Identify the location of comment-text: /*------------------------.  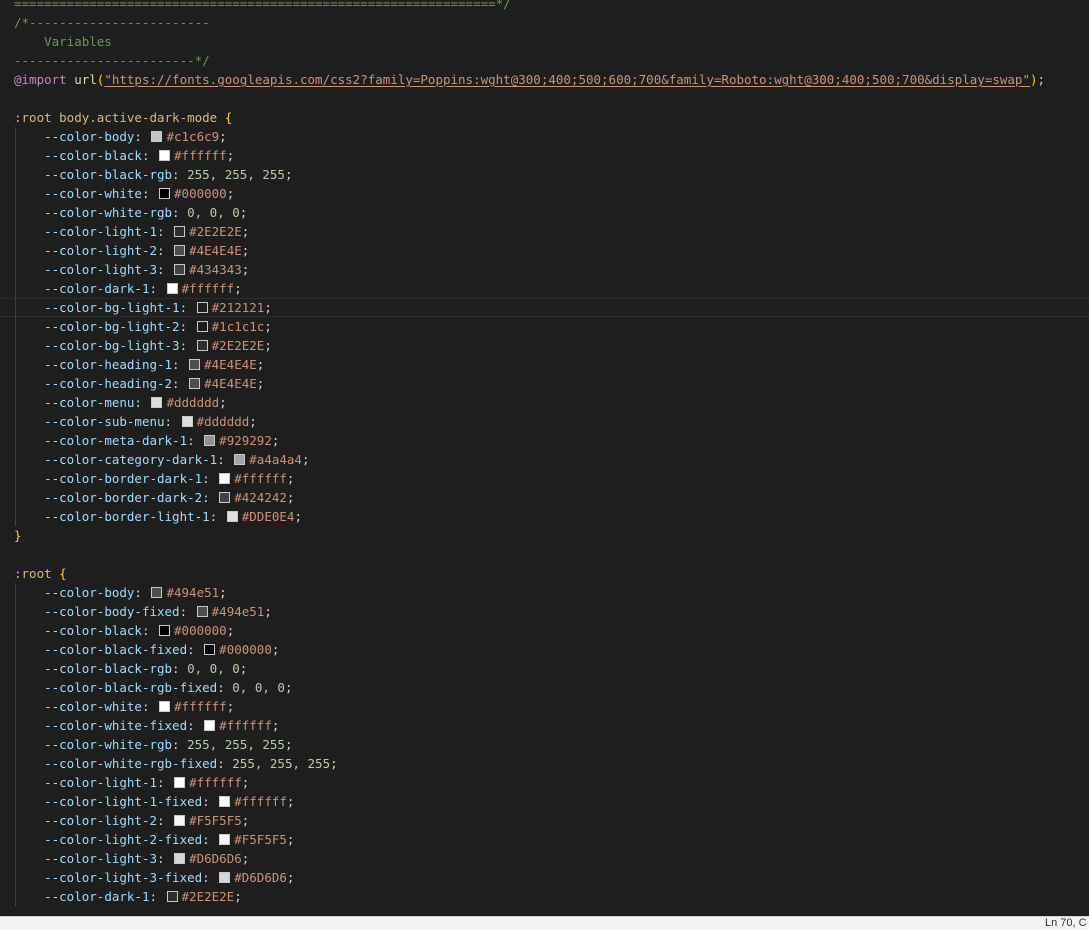
(112, 22).